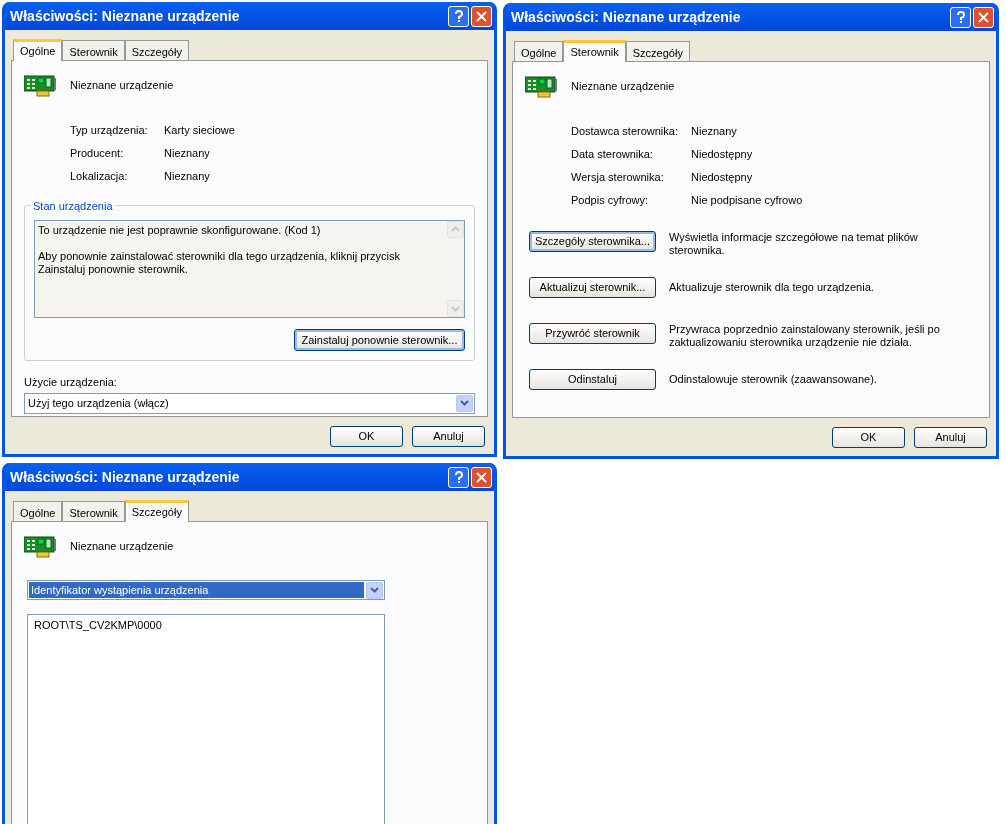 This screenshot has width=1006, height=824. What do you see at coordinates (206, 625) in the screenshot?
I see `list-item: ROOT\TS_CV2KMP\0000` at bounding box center [206, 625].